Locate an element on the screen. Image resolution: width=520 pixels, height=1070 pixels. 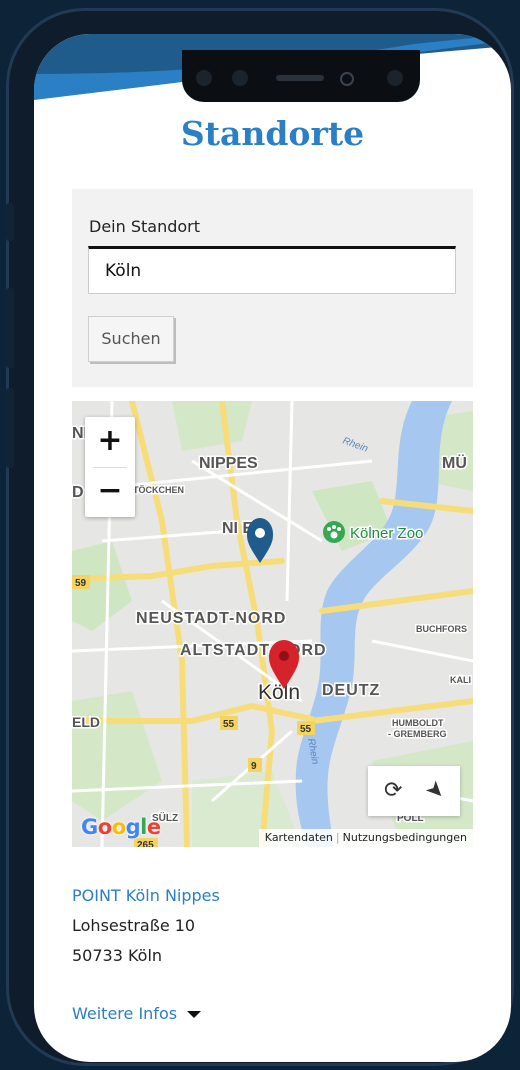
map-attribution: Kartendaten | Nutzungsbedingungen is located at coordinates (365, 838).